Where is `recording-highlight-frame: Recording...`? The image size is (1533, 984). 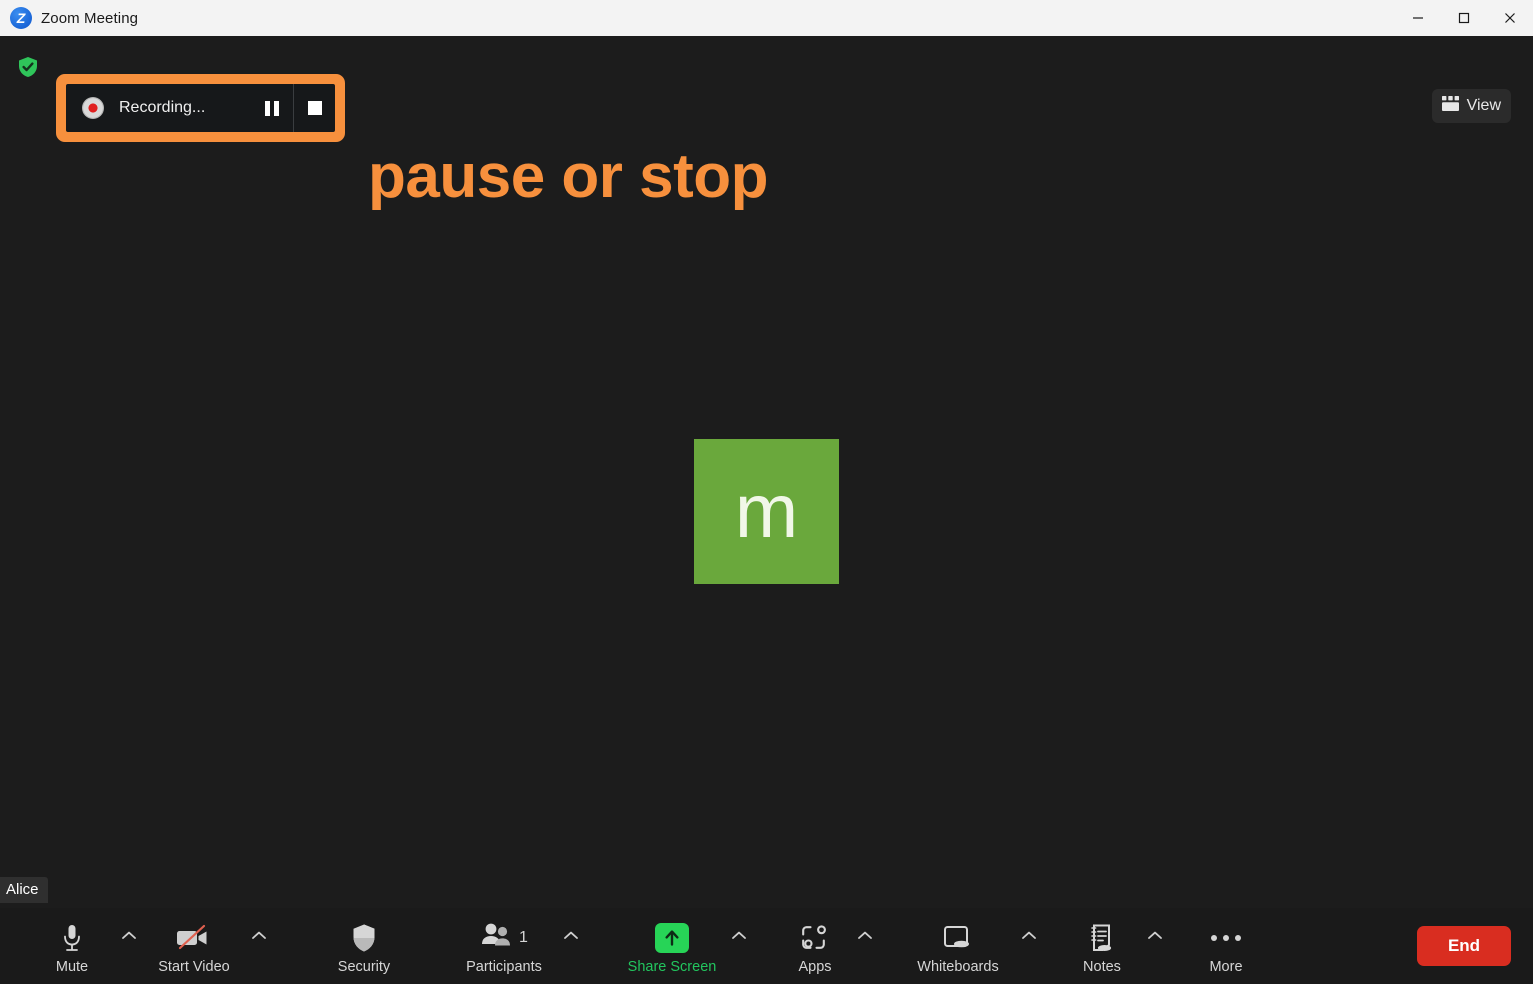
recording-highlight-frame: Recording... is located at coordinates (200, 108).